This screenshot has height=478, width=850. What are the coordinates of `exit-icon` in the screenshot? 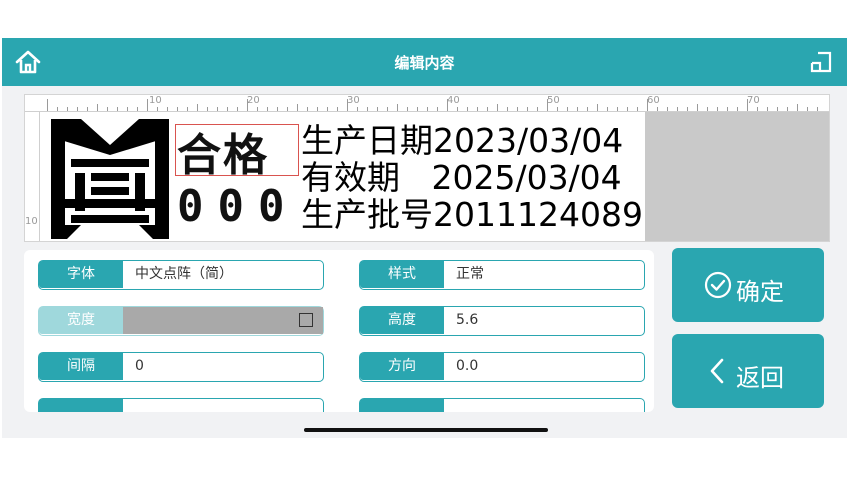 It's located at (821, 62).